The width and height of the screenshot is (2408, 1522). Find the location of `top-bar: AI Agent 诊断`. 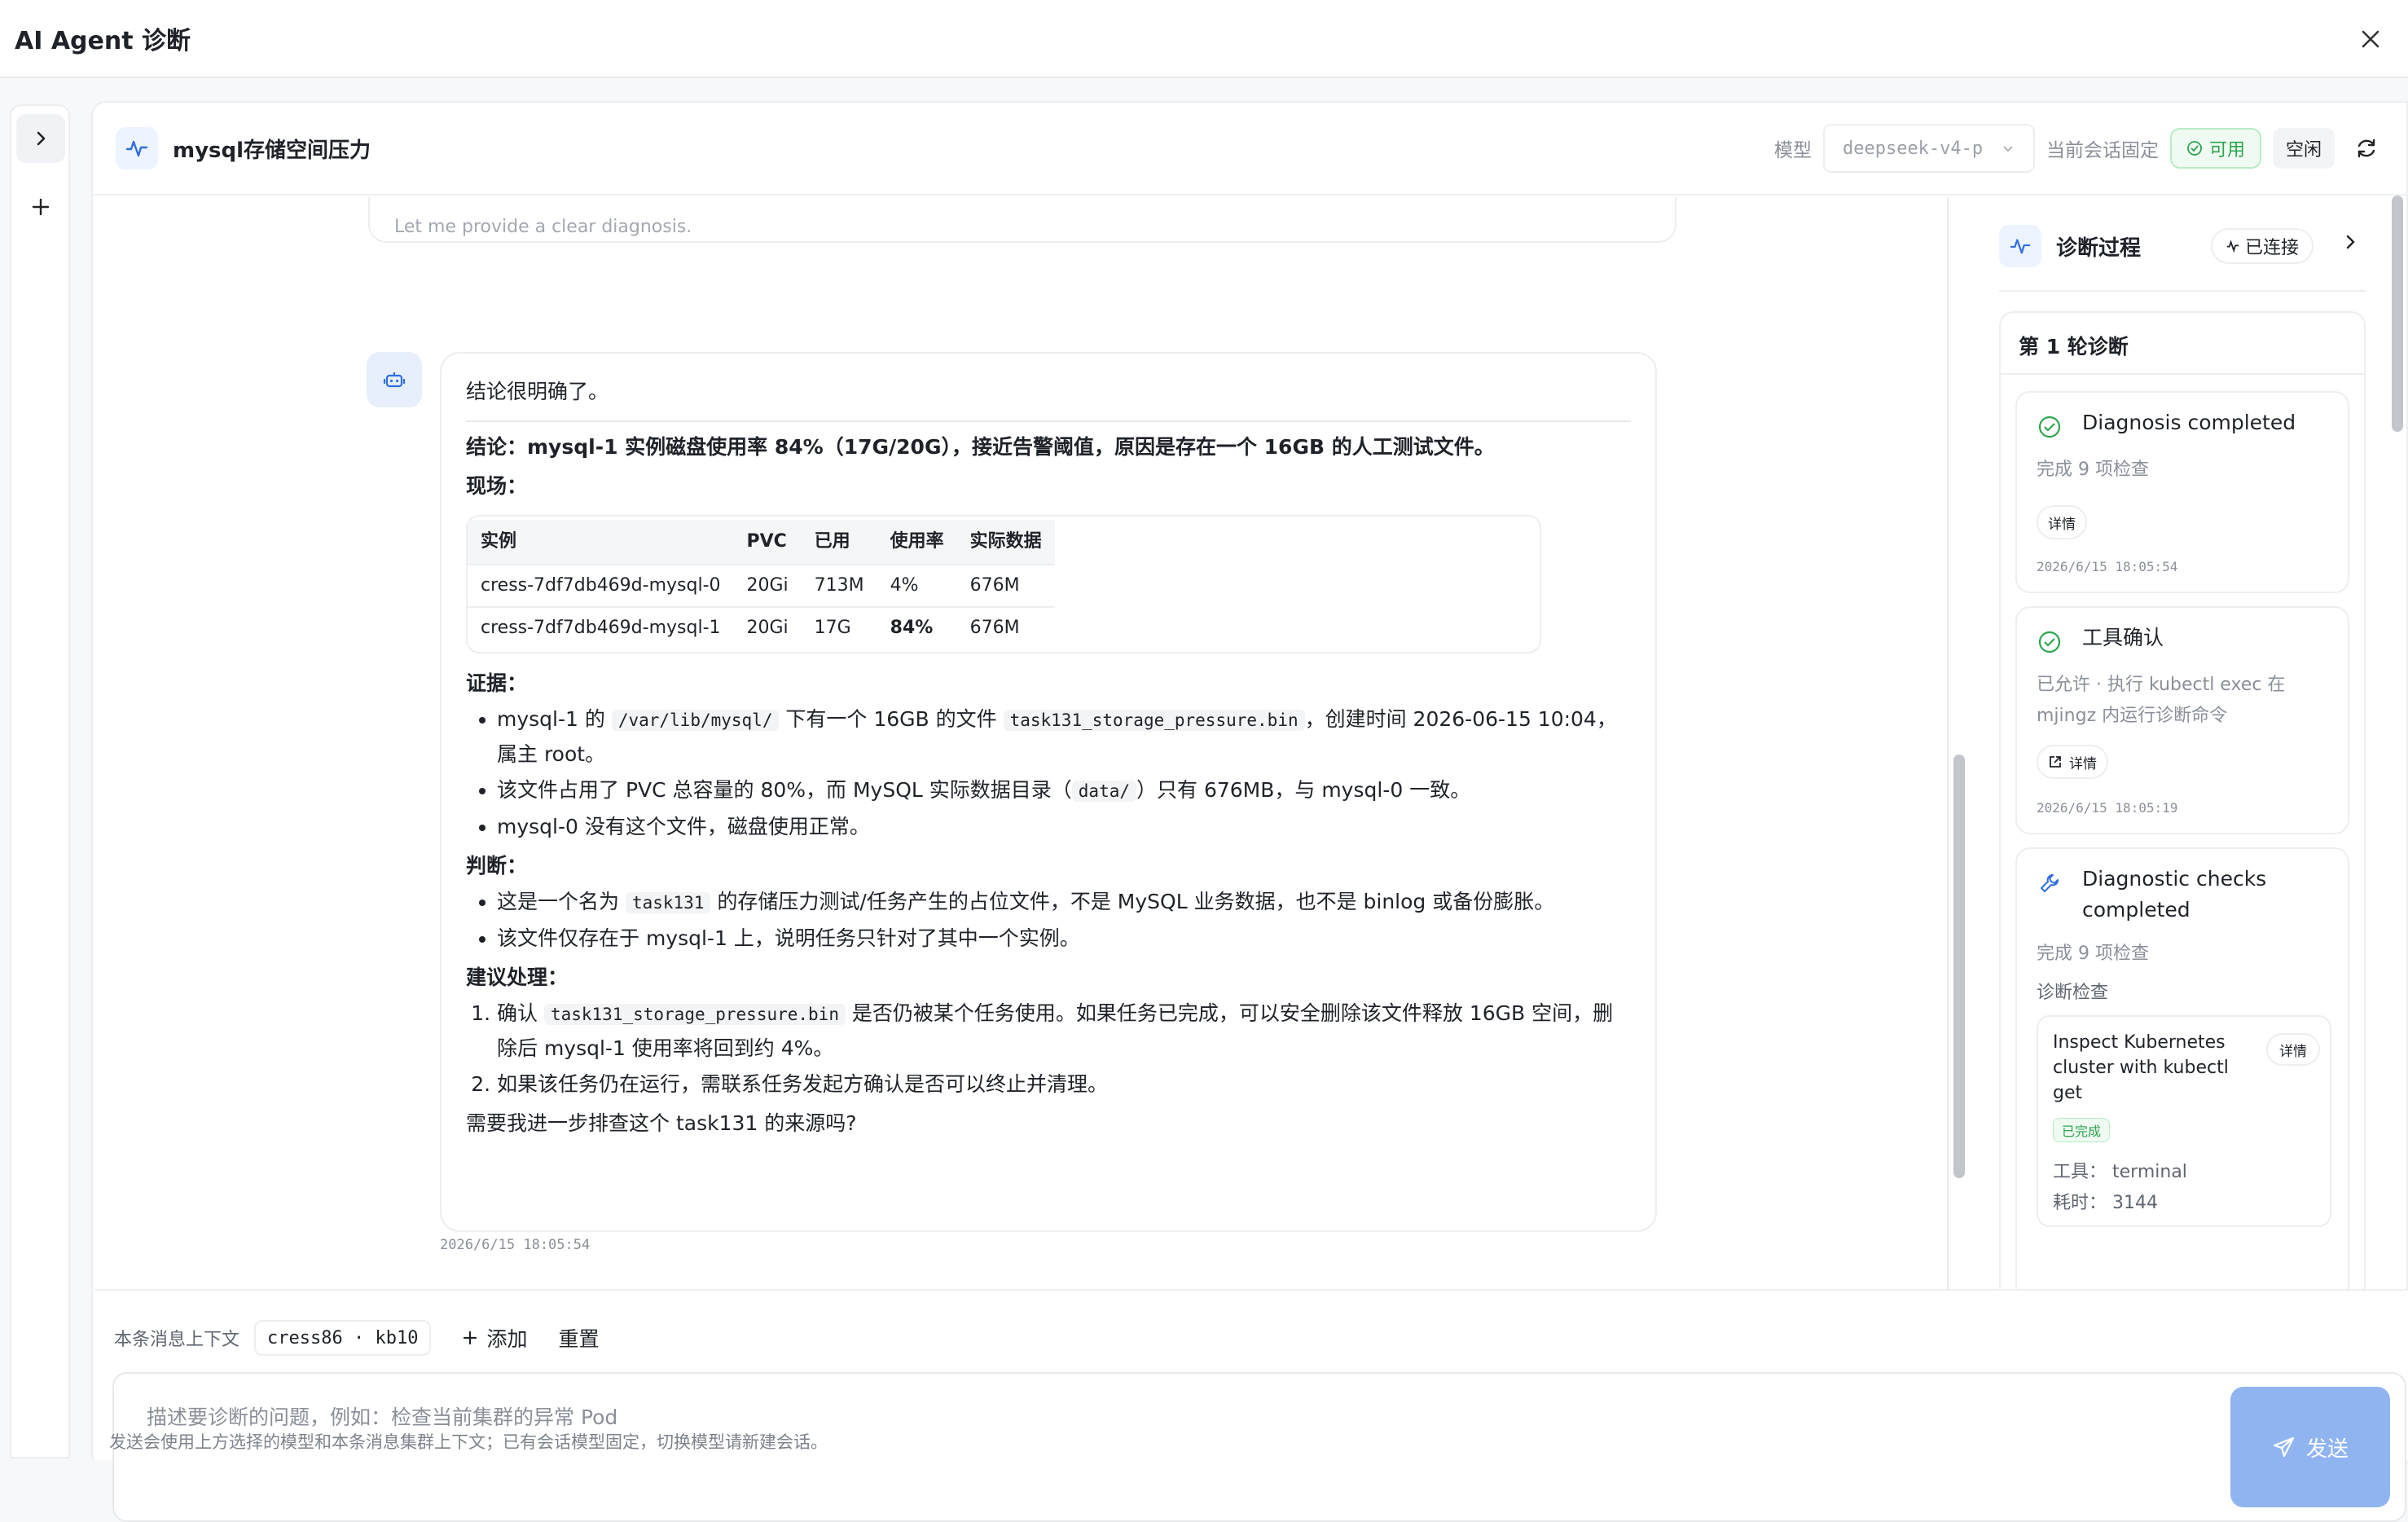

top-bar: AI Agent 诊断 is located at coordinates (1204, 39).